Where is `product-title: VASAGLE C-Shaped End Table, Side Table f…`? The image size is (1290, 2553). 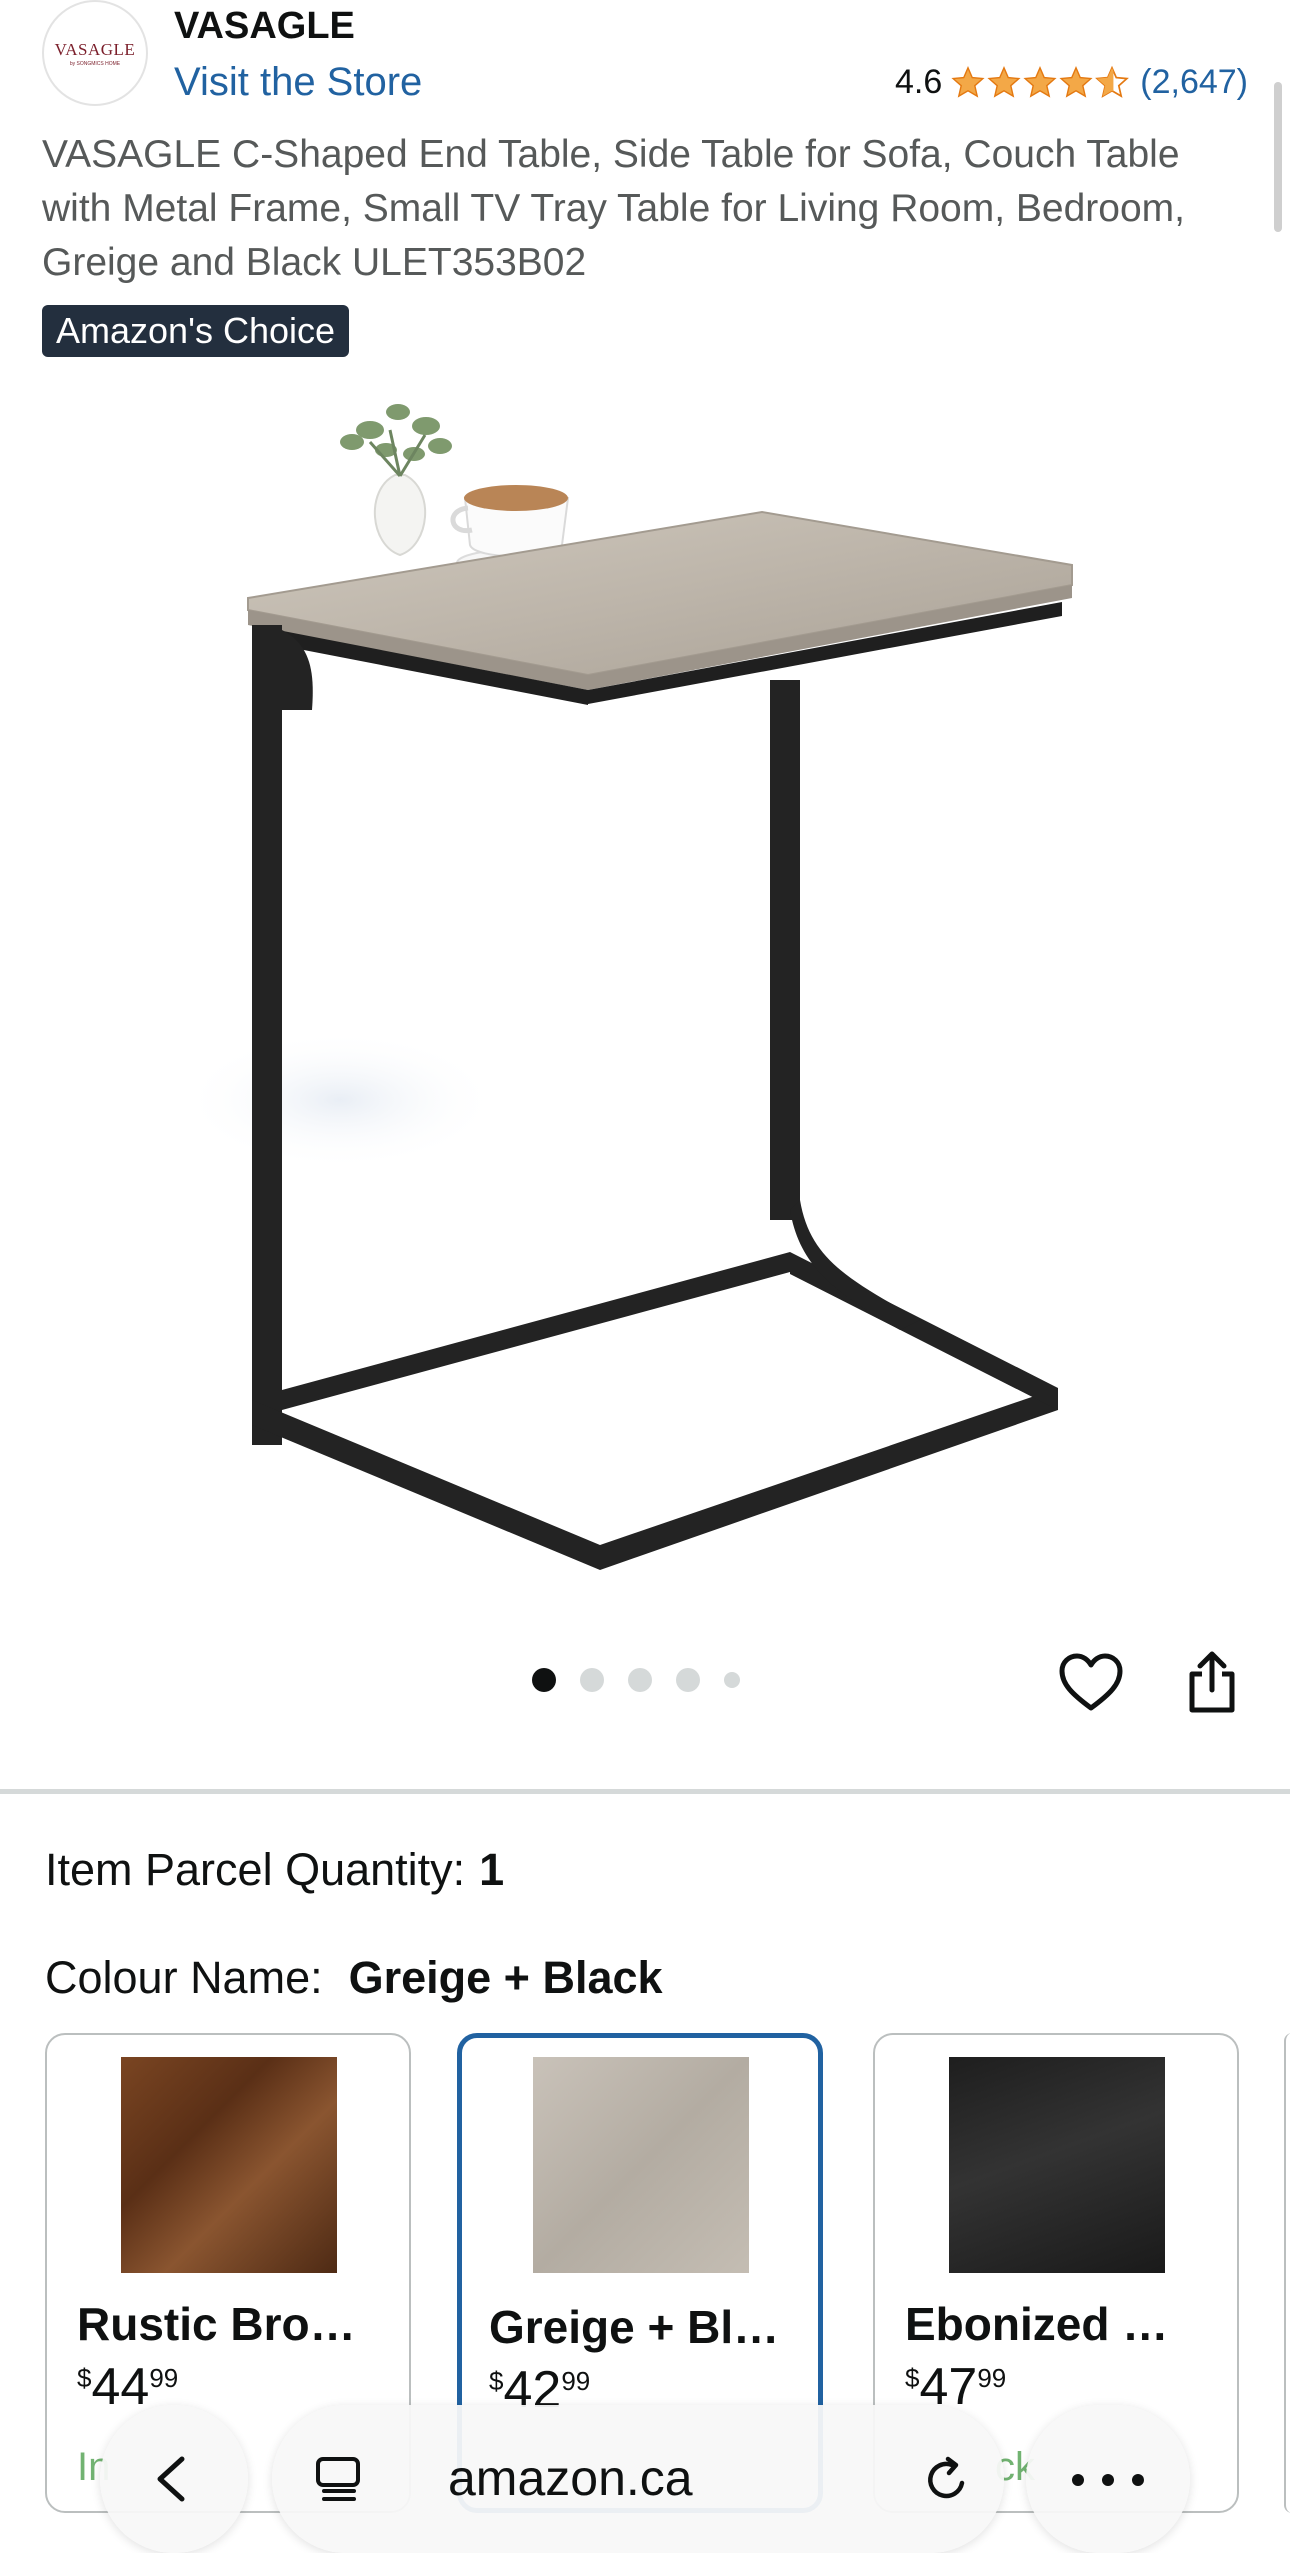 product-title: VASAGLE C-Shaped End Table, Side Table f… is located at coordinates (613, 208).